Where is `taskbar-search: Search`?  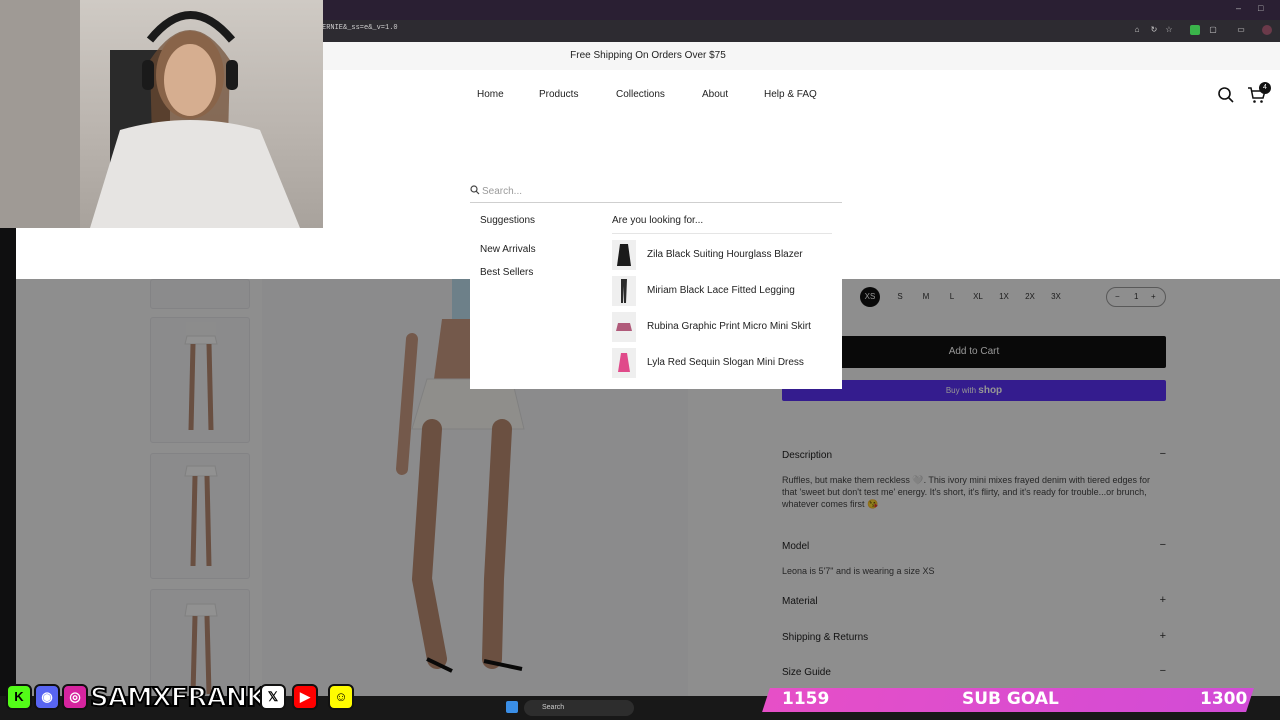 taskbar-search: Search is located at coordinates (579, 708).